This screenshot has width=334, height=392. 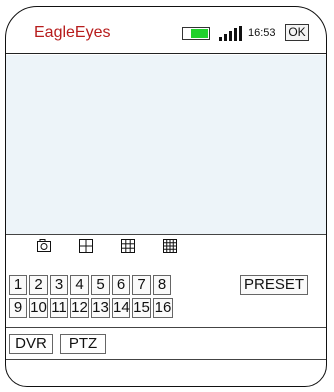 What do you see at coordinates (121, 285) in the screenshot?
I see `channel-button-6: 6` at bounding box center [121, 285].